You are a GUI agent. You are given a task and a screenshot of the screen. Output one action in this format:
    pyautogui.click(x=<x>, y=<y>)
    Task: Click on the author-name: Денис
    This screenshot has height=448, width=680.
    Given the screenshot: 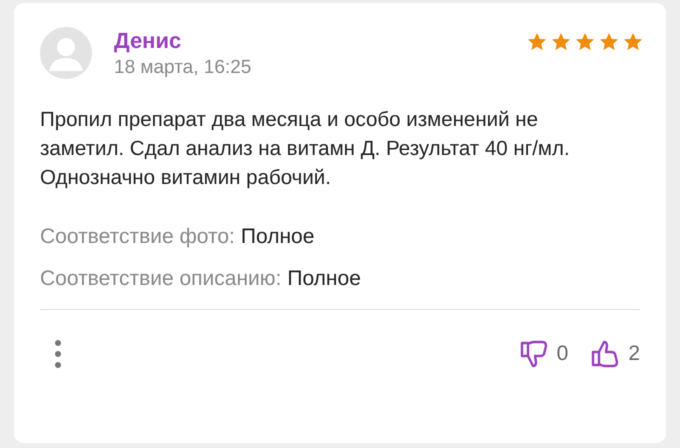 What is the action you would take?
    pyautogui.click(x=148, y=41)
    